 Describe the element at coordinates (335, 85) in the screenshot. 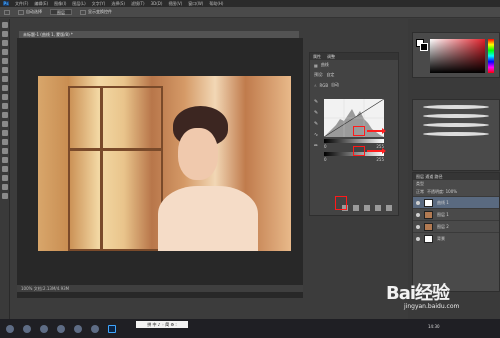

I see `auto-button: 自动` at that location.